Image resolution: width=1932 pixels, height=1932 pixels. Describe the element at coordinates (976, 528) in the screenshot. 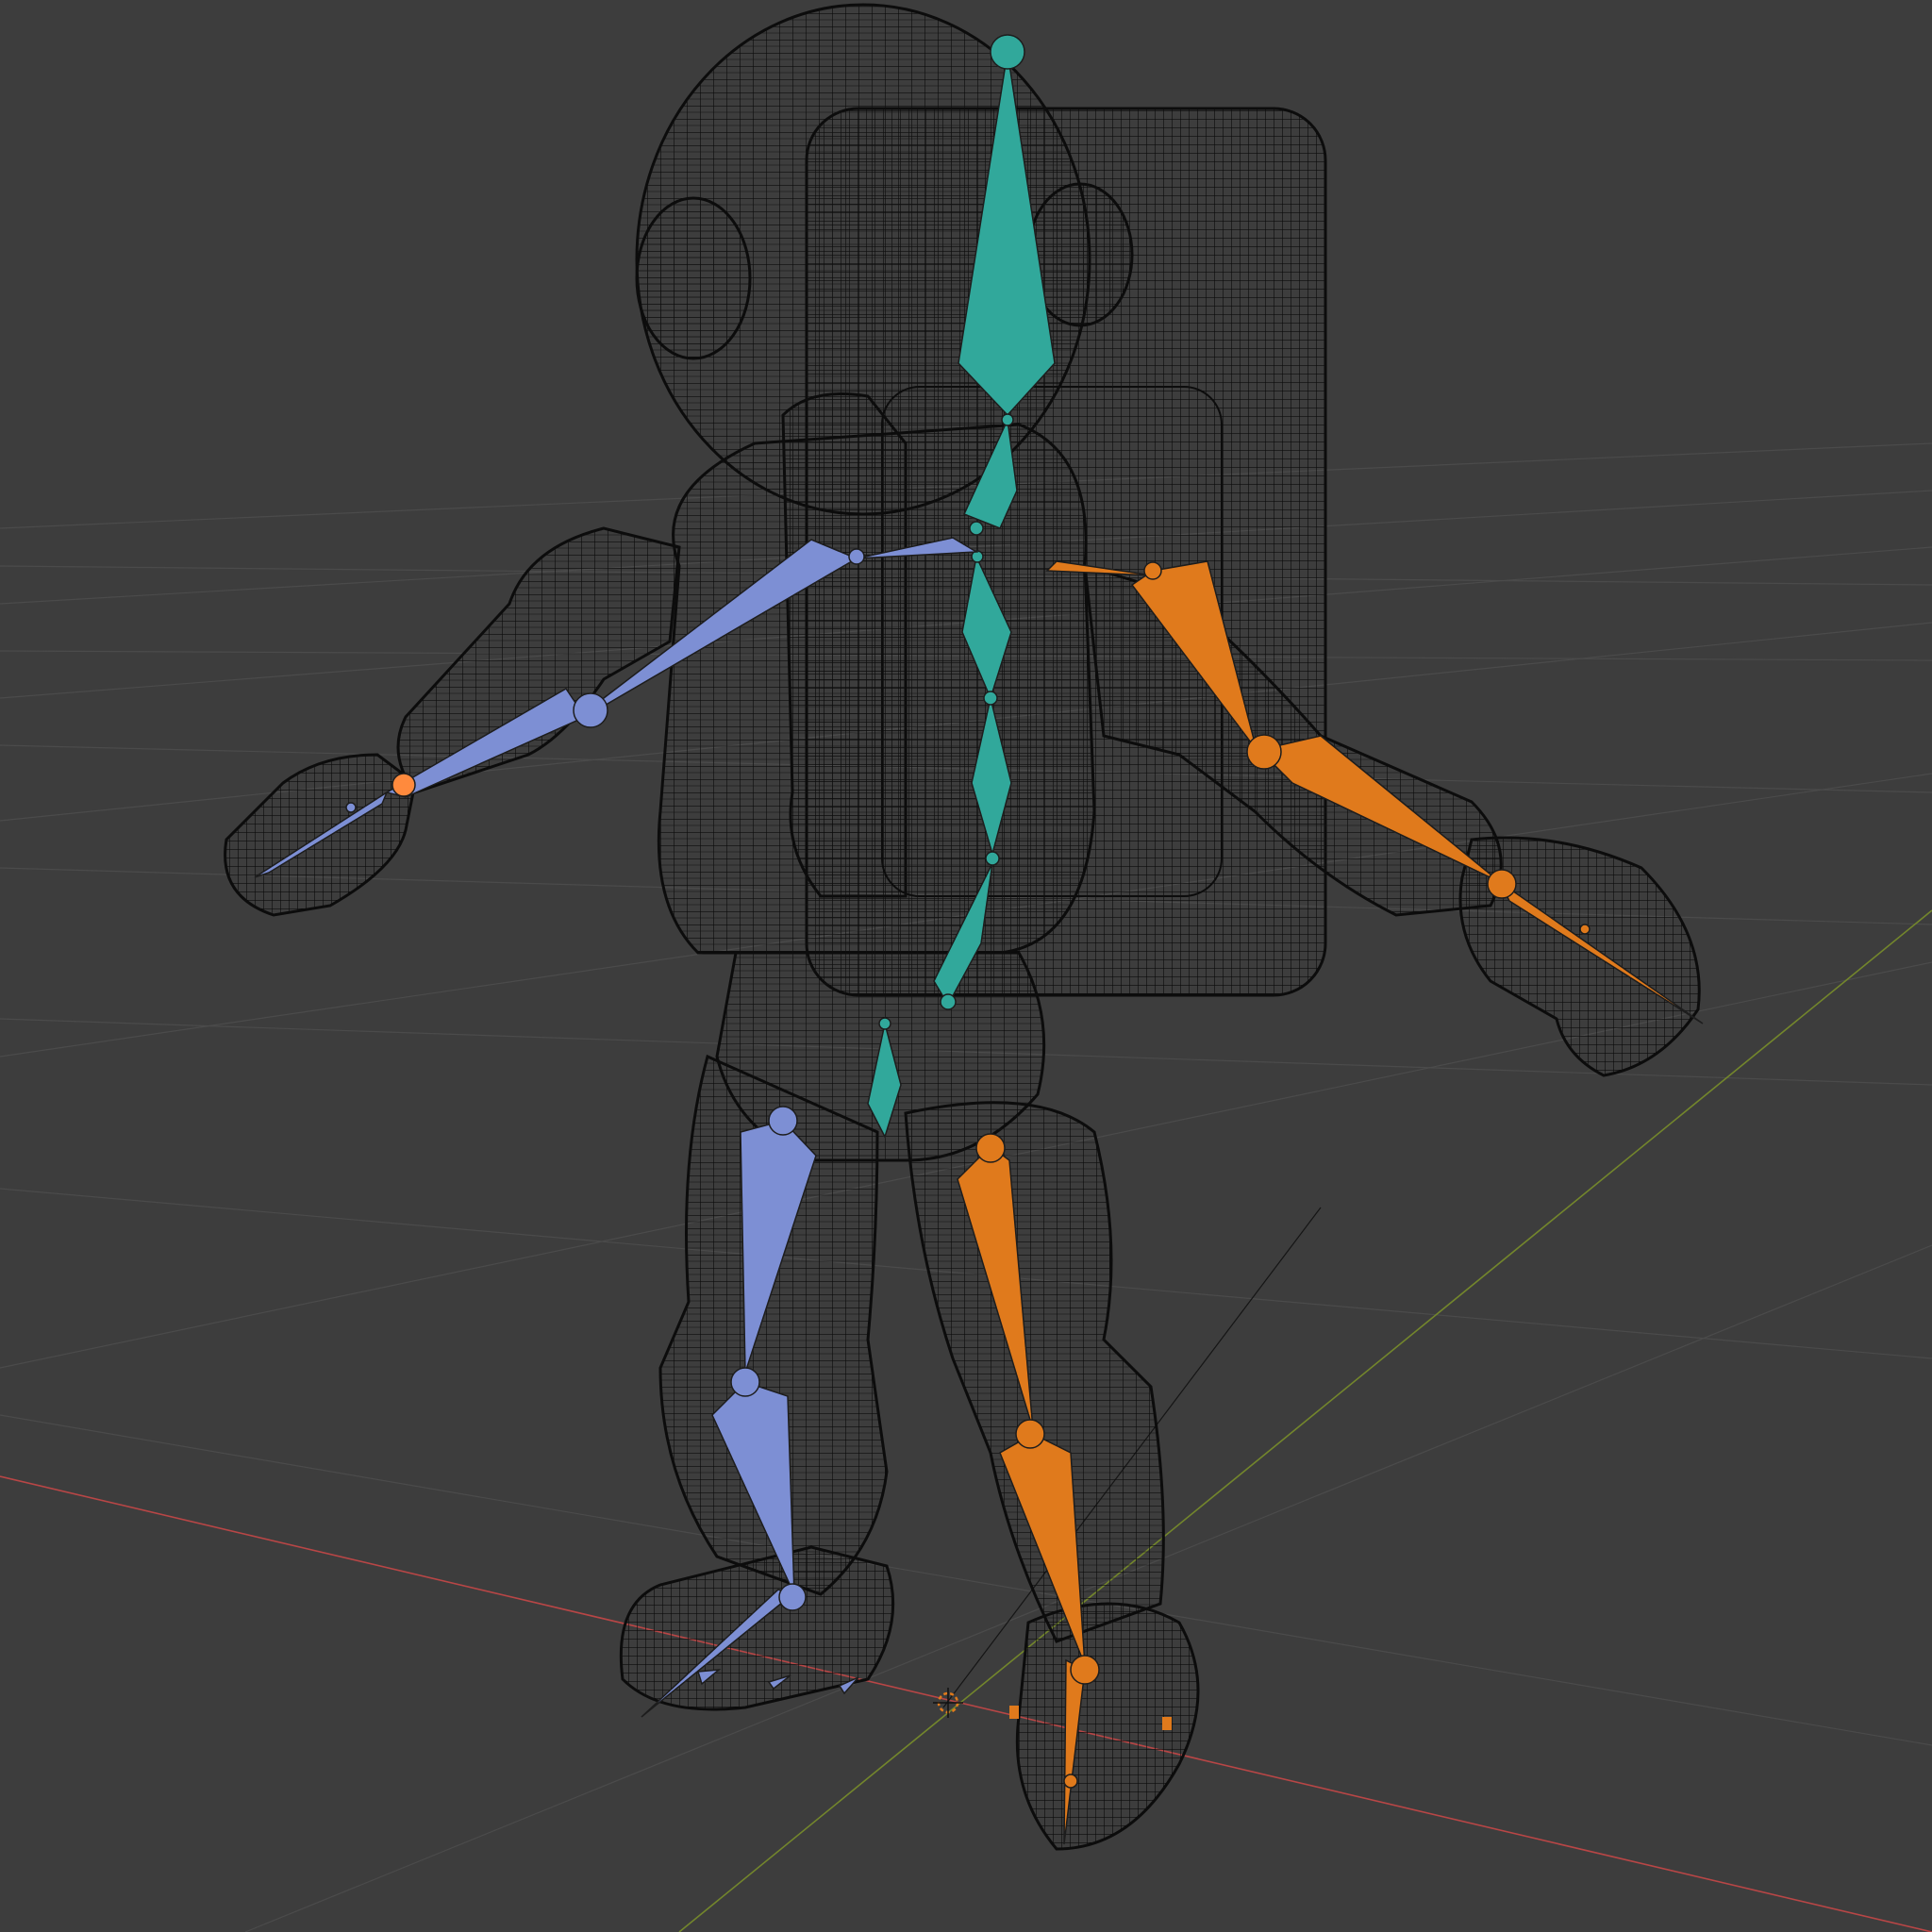

I see `bone-joint-chest` at that location.